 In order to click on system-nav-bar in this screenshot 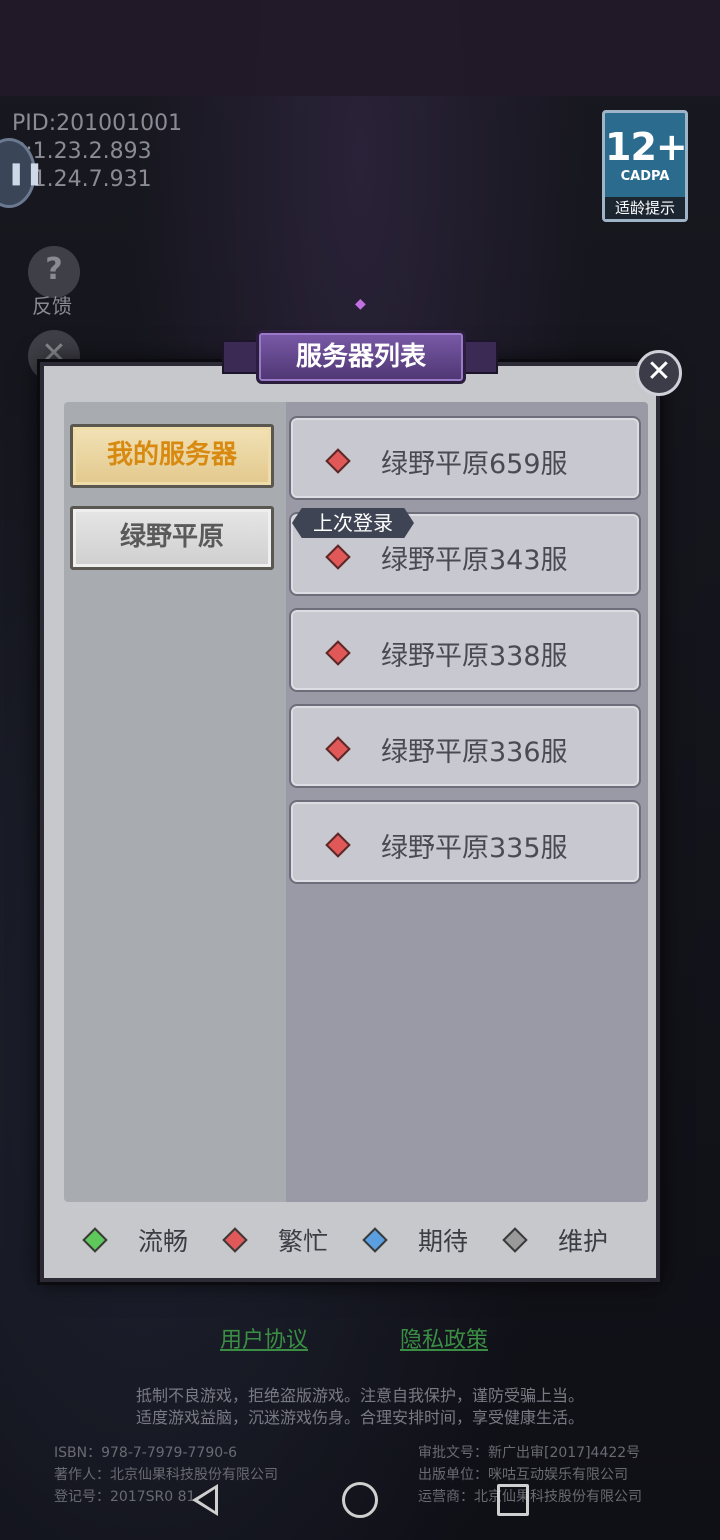, I will do `click(360, 1500)`.